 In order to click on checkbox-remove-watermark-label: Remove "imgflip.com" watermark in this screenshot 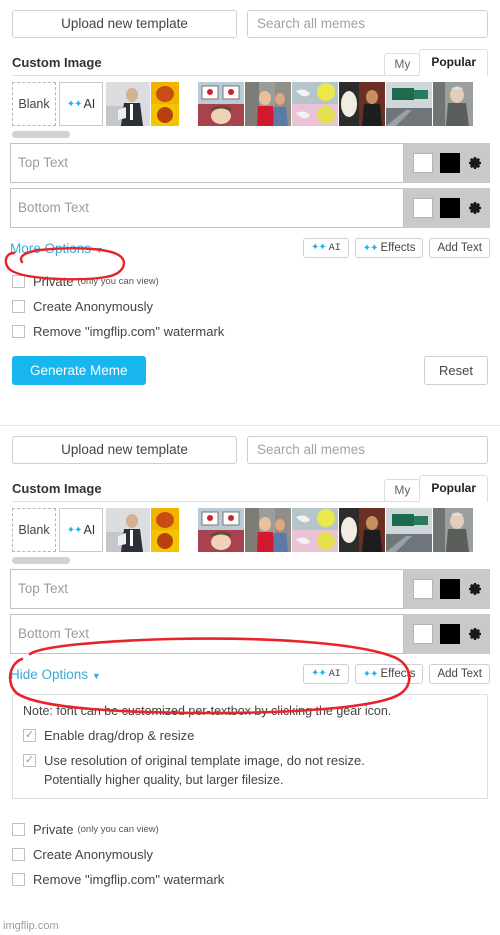, I will do `click(129, 331)`.